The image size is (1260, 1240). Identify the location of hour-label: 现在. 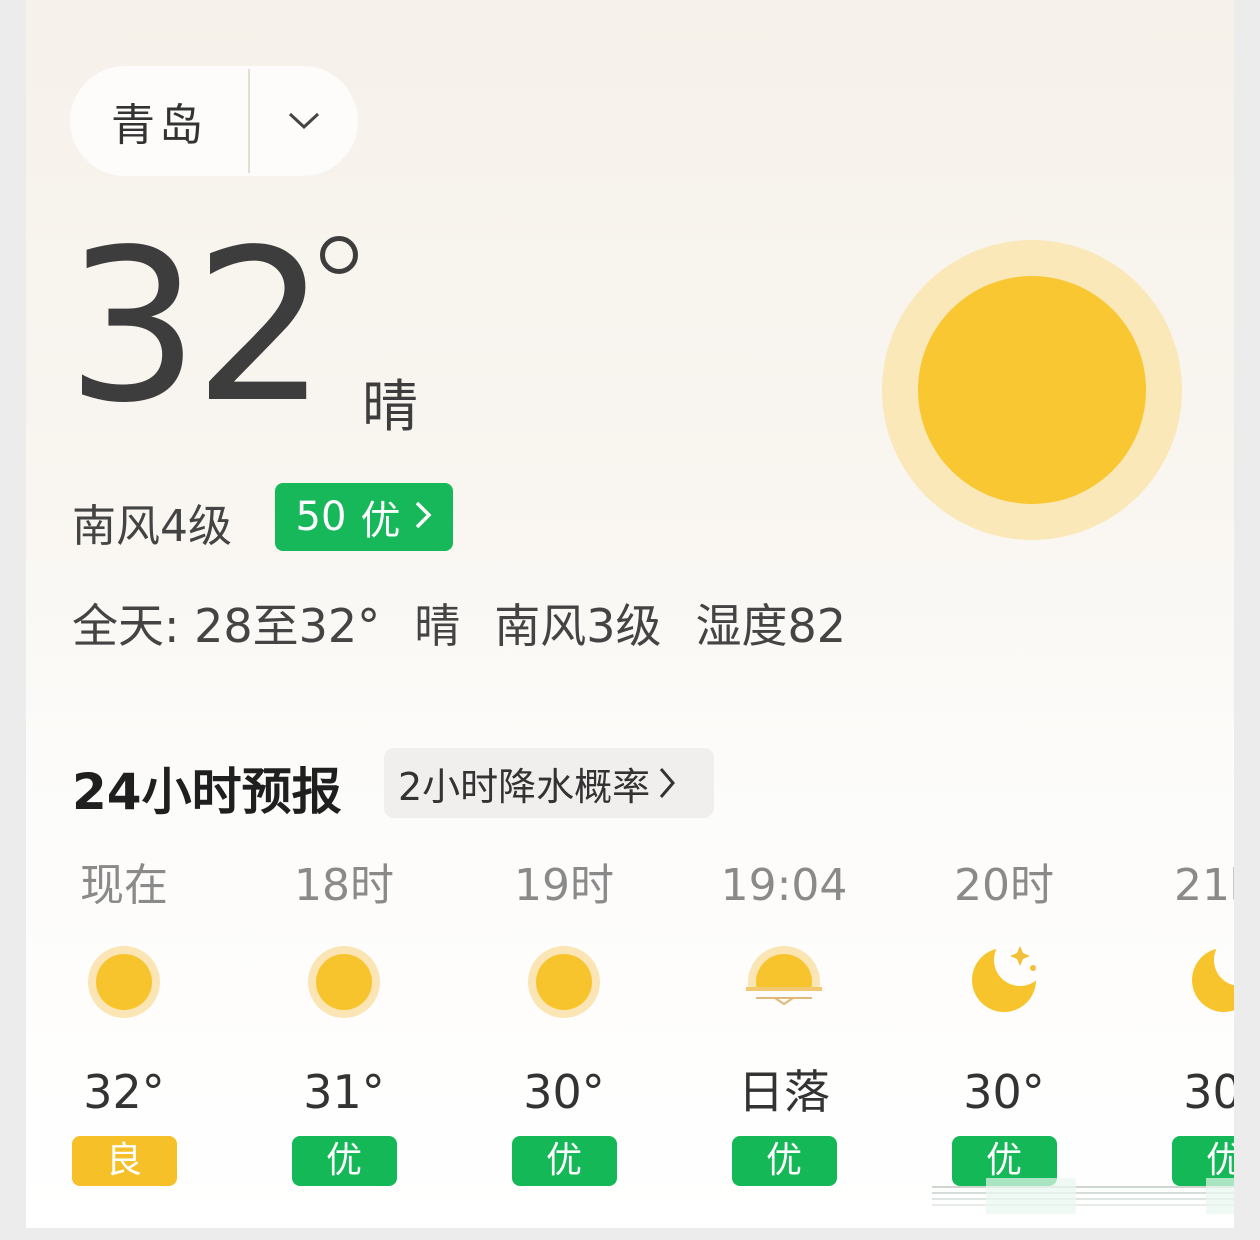
(124, 885).